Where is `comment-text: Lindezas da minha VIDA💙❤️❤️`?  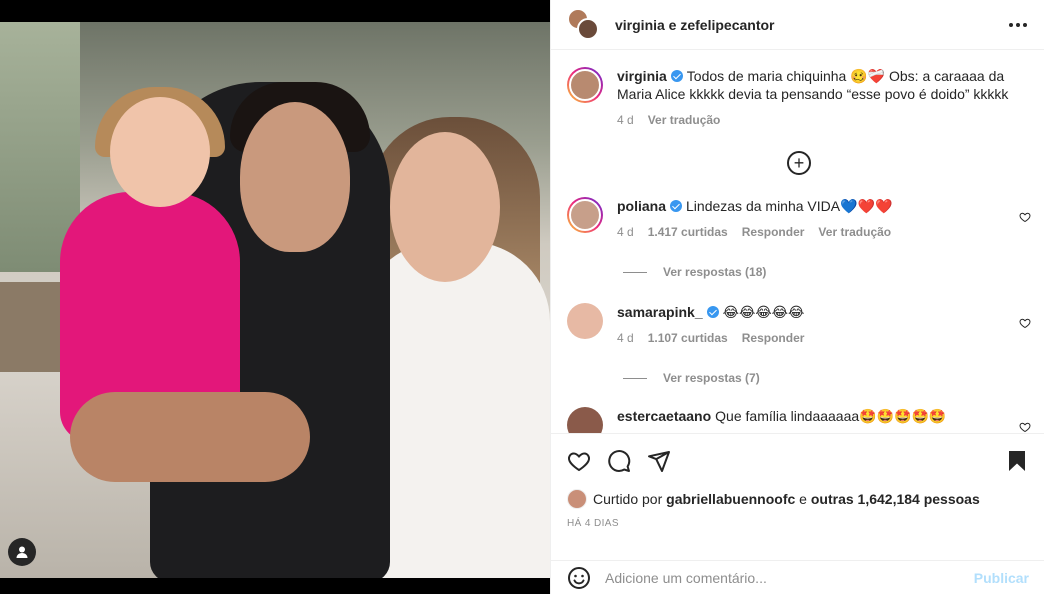
comment-text: Lindezas da minha VIDA💙❤️❤️ is located at coordinates (789, 206).